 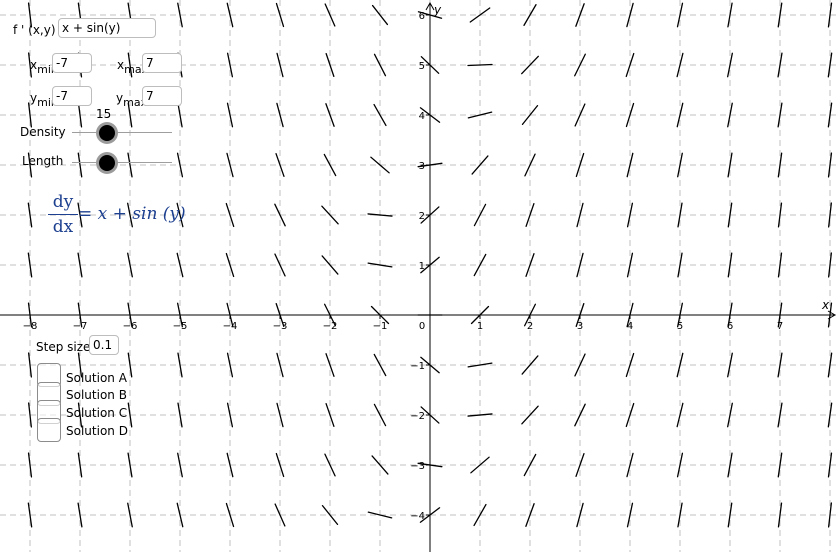 I want to click on density-value: 15, so click(x=104, y=114).